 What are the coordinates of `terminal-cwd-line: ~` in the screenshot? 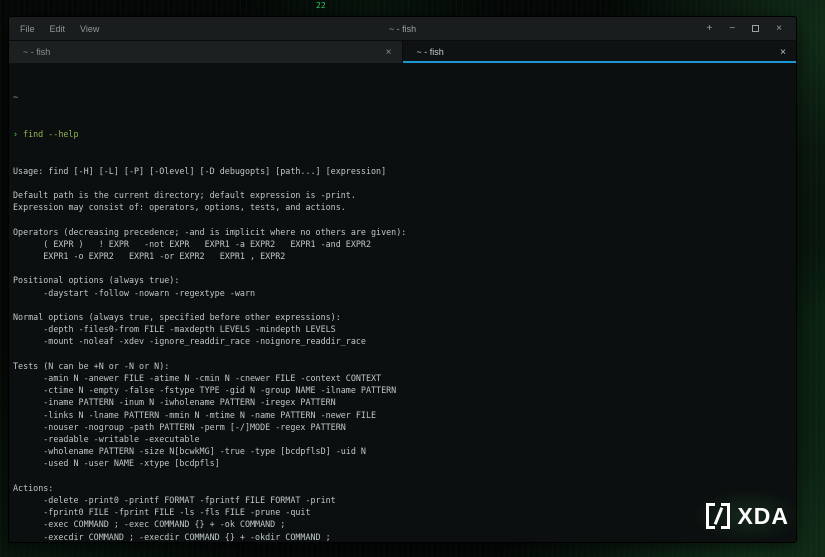 It's located at (16, 97).